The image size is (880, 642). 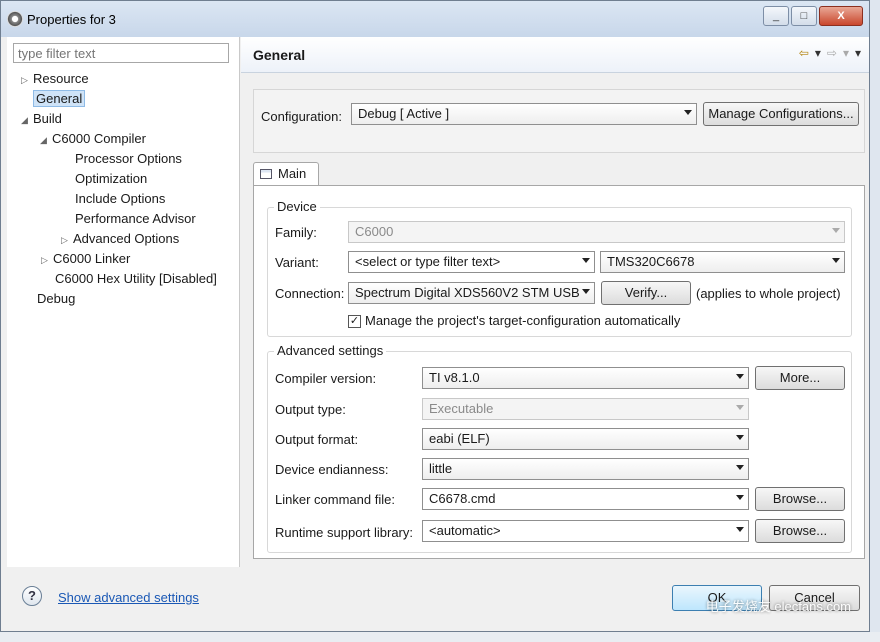 I want to click on manage-target-config-checkbox: ✓, so click(x=354, y=321).